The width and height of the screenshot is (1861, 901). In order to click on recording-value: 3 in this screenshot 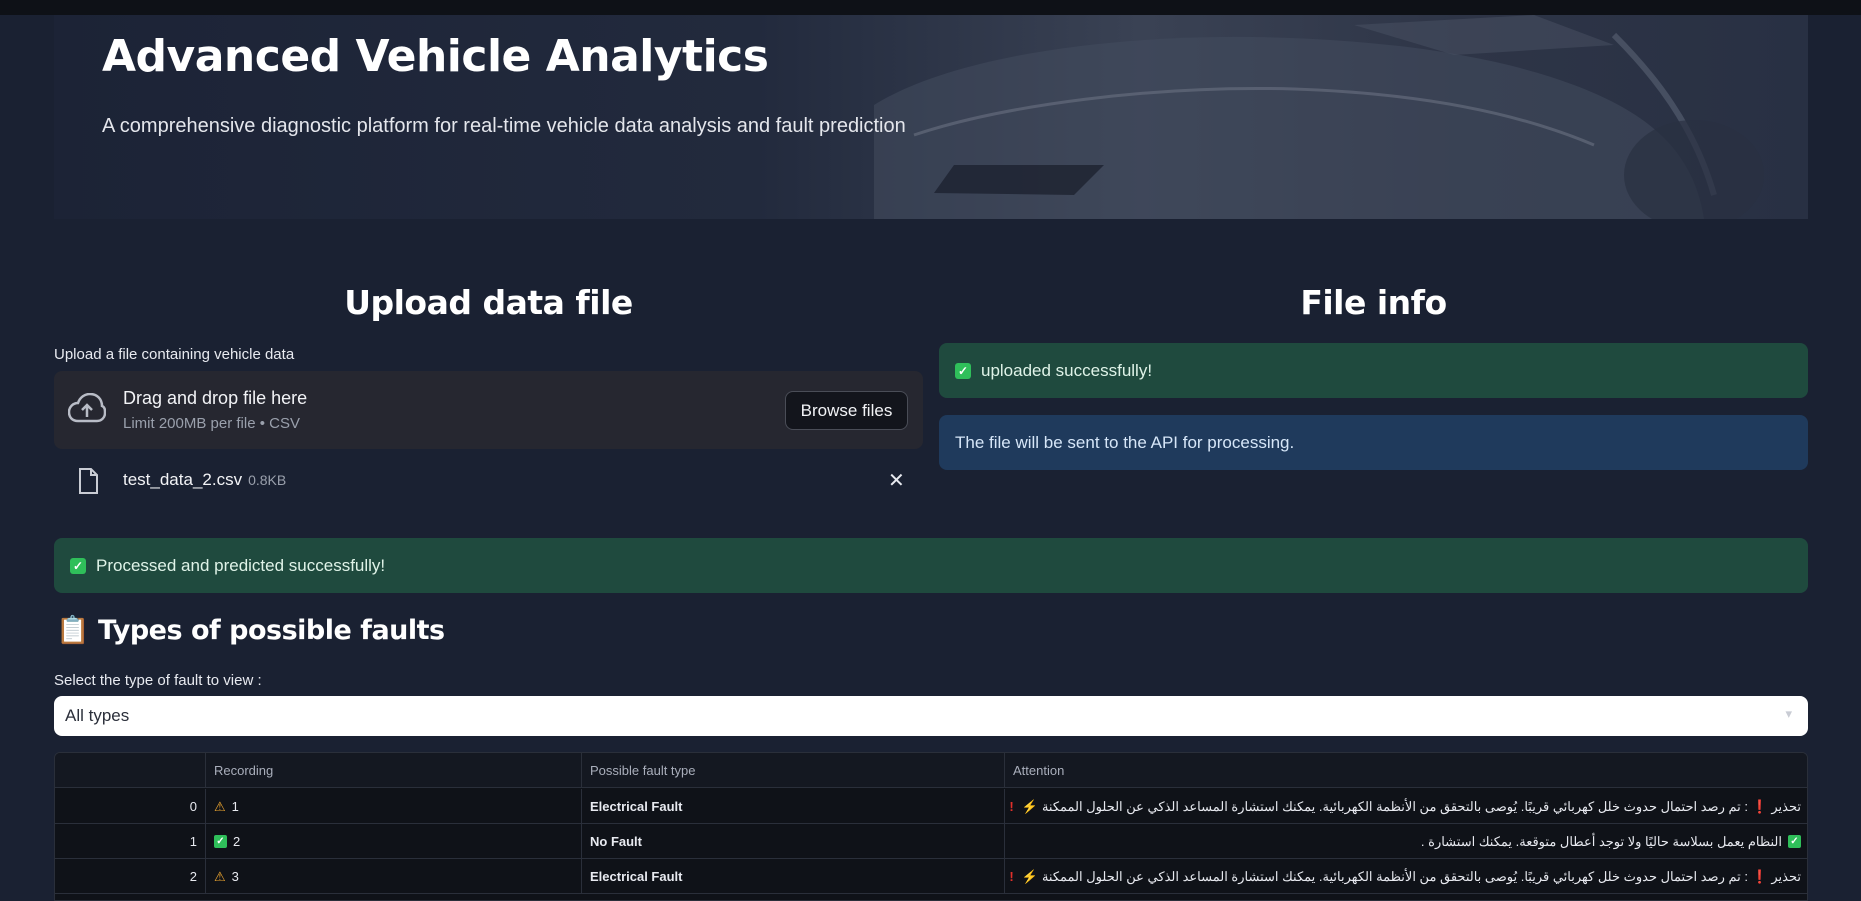, I will do `click(235, 876)`.